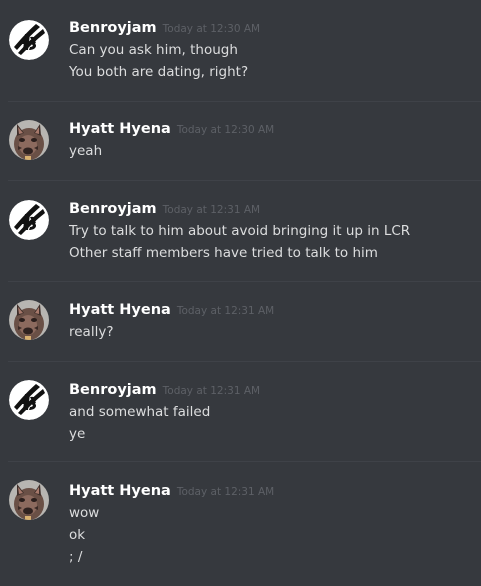 Image resolution: width=481 pixels, height=586 pixels. Describe the element at coordinates (84, 513) in the screenshot. I see `message-text: wow` at that location.